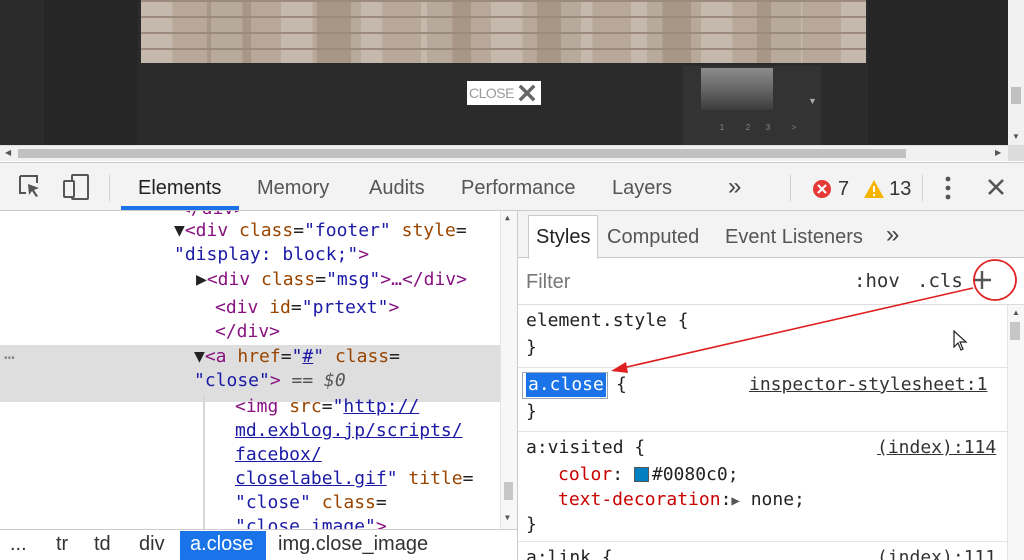  Describe the element at coordinates (527, 93) in the screenshot. I see `close-icon` at that location.